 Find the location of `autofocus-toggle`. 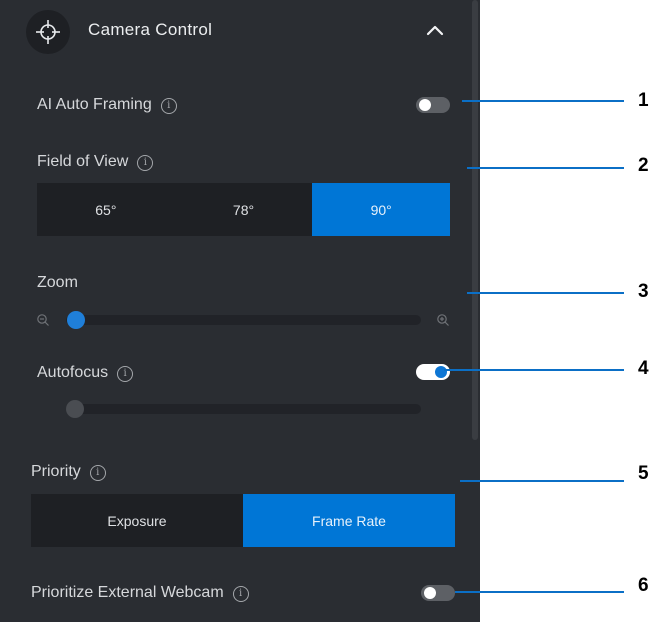

autofocus-toggle is located at coordinates (433, 372).